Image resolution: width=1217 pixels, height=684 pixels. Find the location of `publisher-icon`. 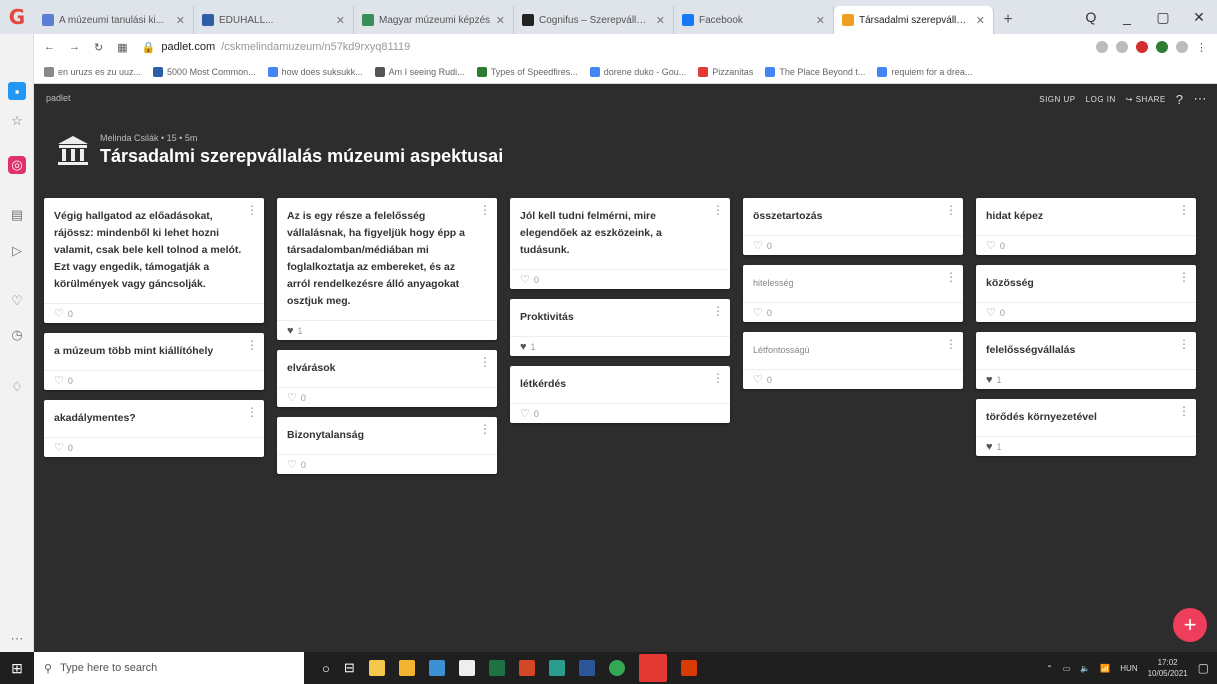

publisher-icon is located at coordinates (556, 668).